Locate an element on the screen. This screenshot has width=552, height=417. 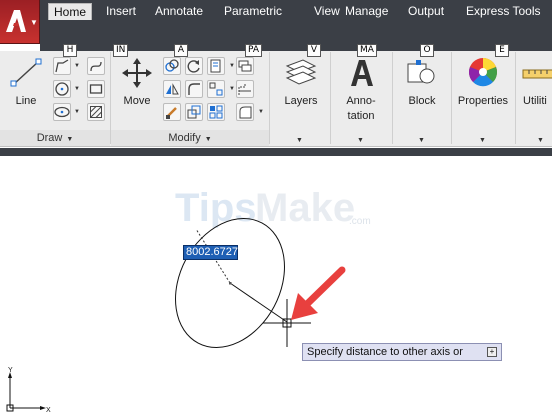
tipsmake-watermark: Tips Make .com is located at coordinates (273, 208).